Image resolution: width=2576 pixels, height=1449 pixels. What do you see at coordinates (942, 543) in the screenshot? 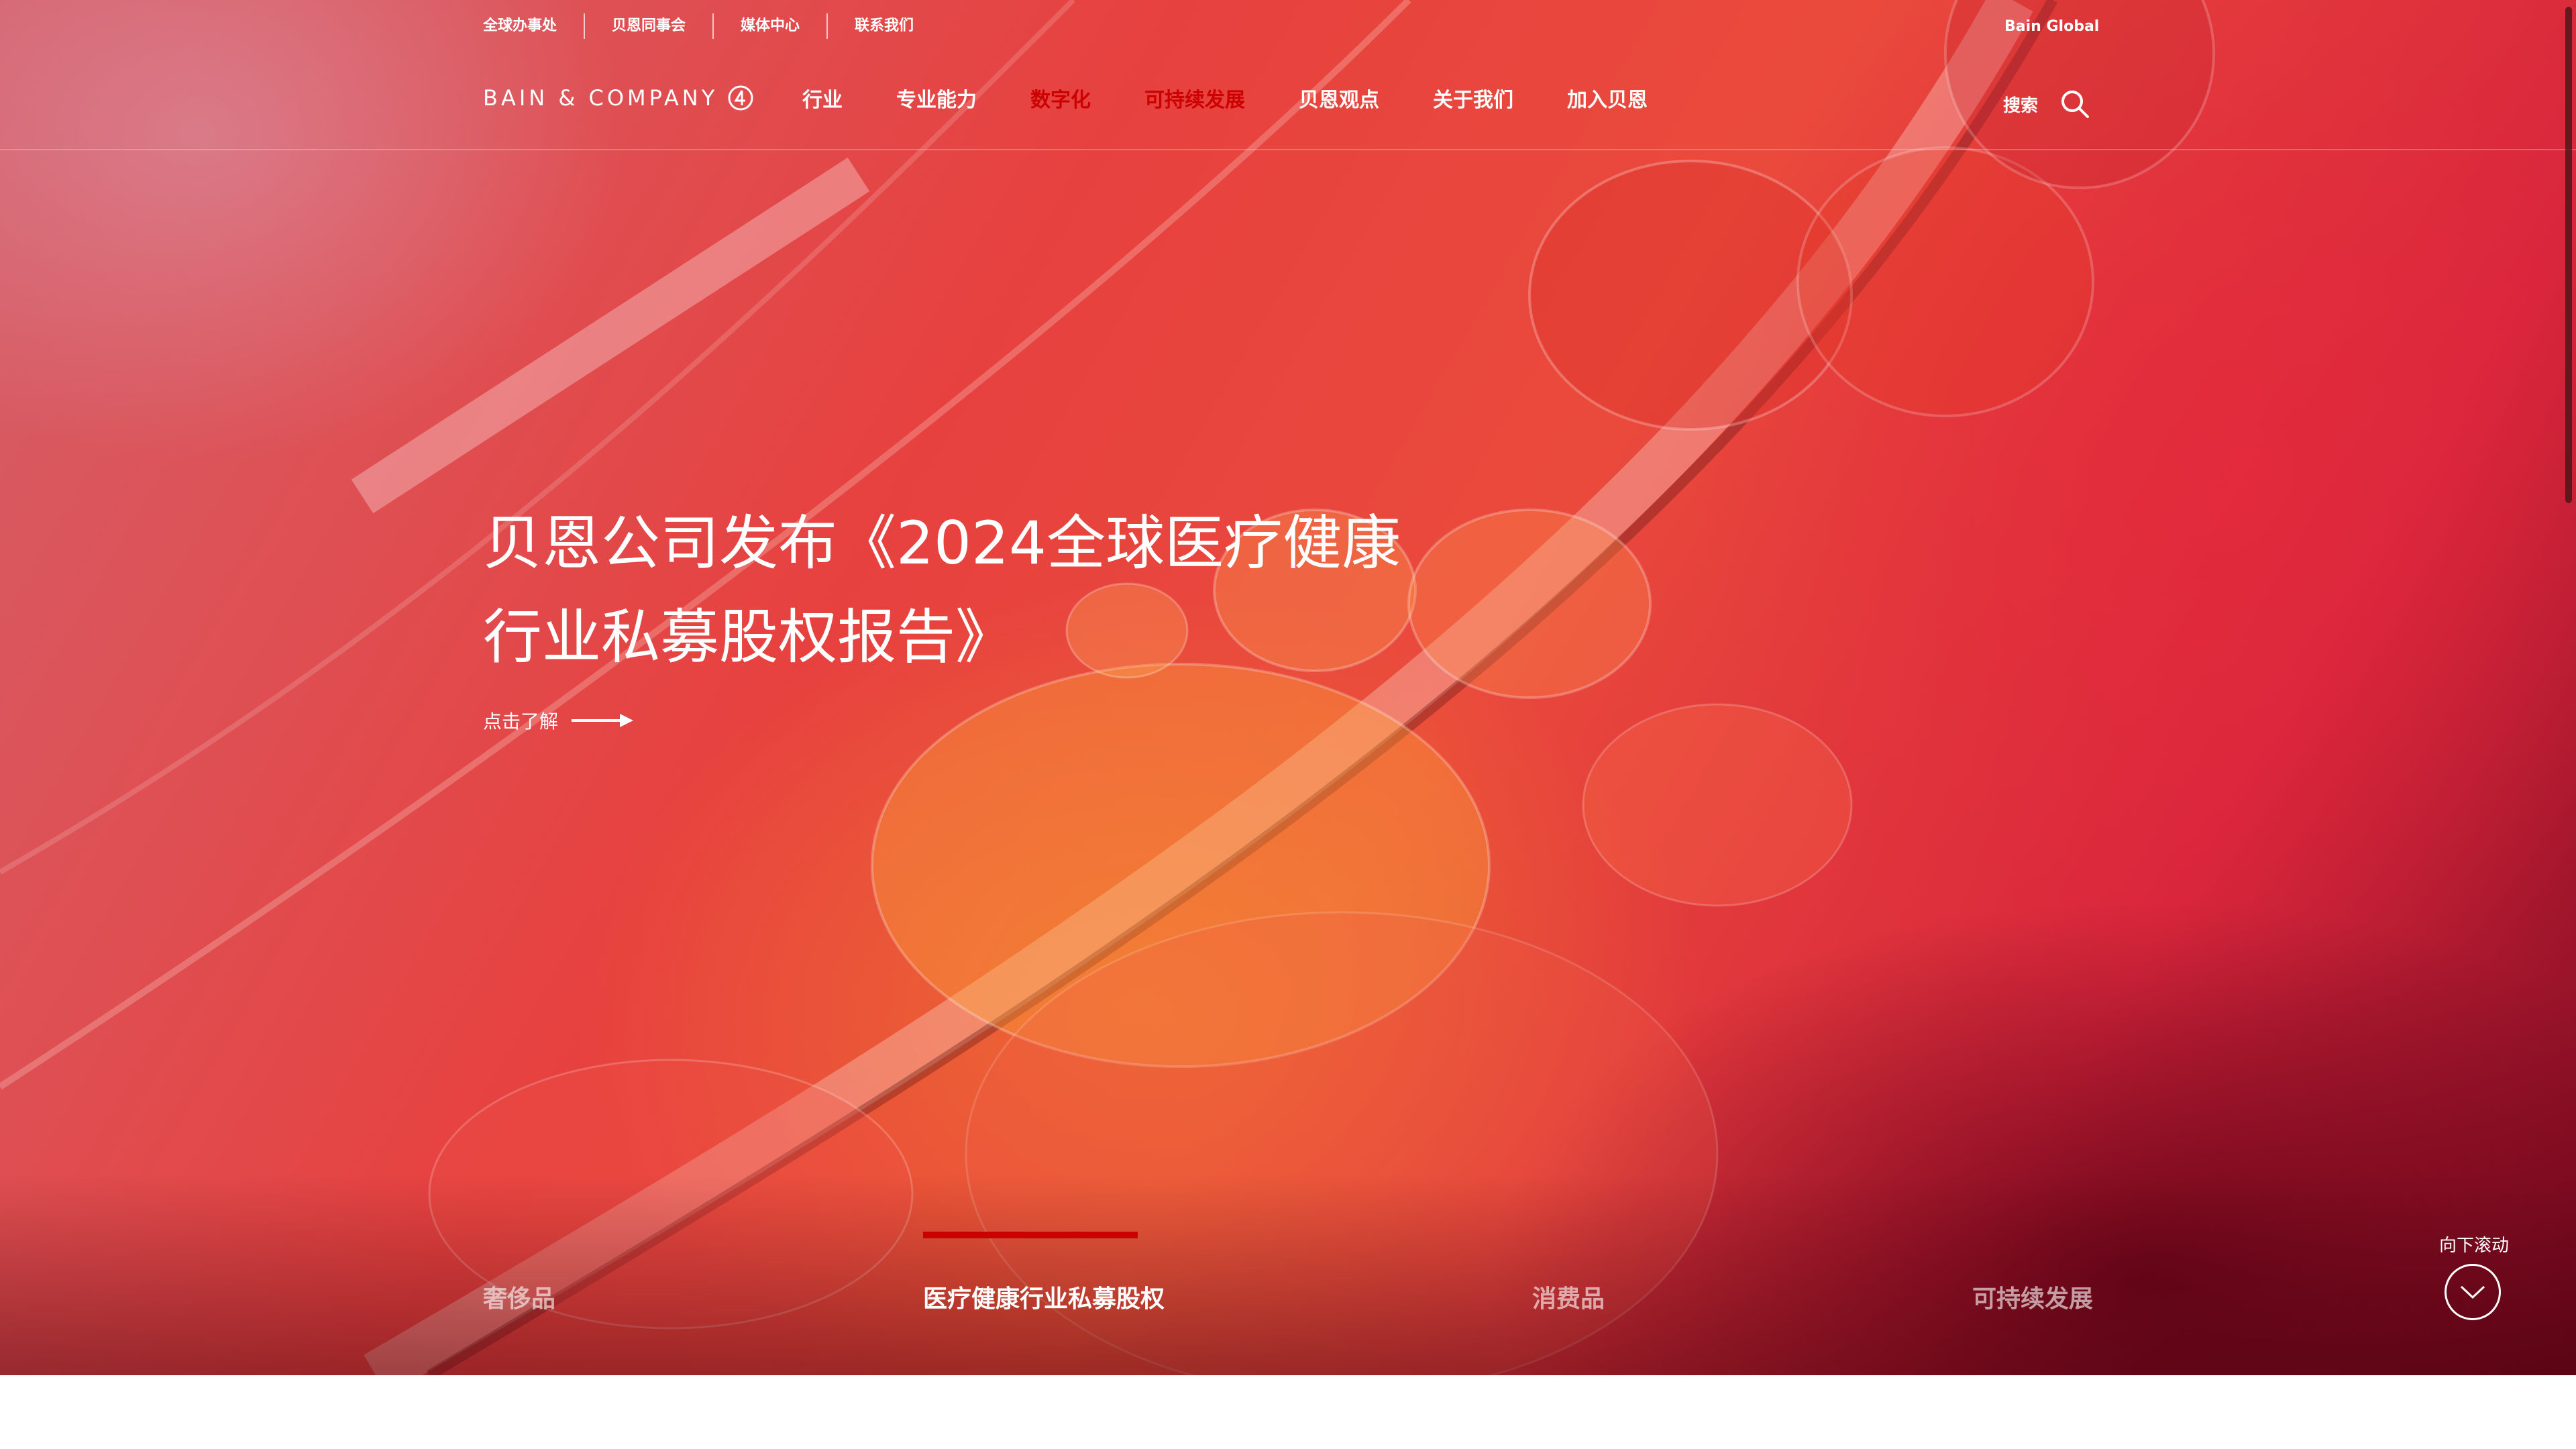
I see `headline-line-1: 贝恩公司发布《2024全球医疗健康` at bounding box center [942, 543].